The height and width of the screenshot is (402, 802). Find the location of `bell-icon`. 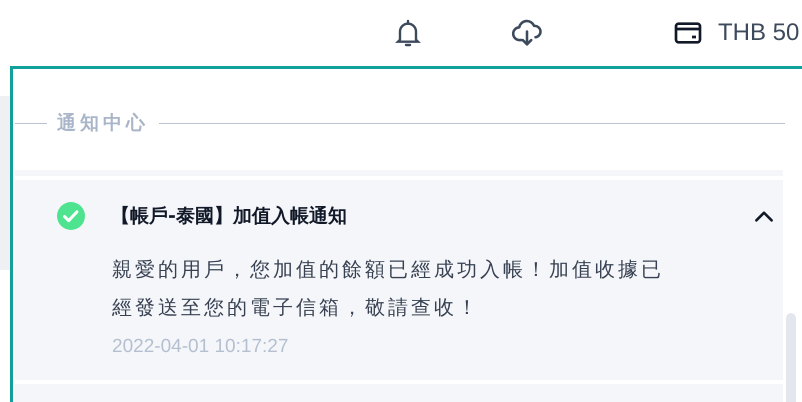

bell-icon is located at coordinates (408, 33).